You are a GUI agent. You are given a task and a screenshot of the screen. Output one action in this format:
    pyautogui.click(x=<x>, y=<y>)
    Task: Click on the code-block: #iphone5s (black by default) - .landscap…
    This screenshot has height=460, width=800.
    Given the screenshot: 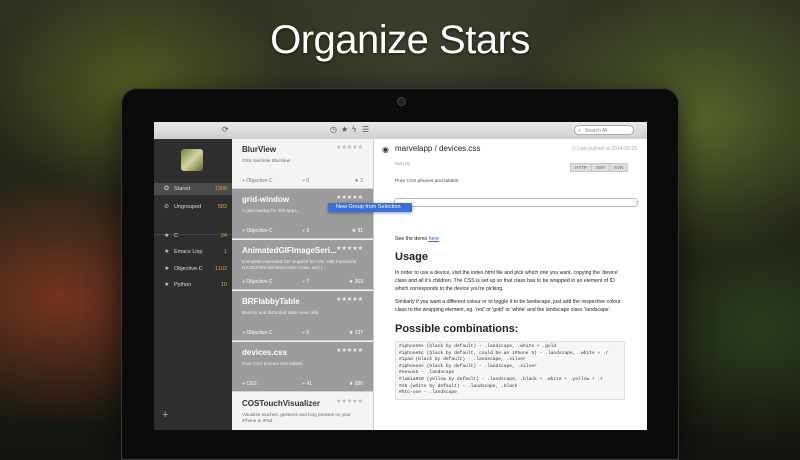 What is the action you would take?
    pyautogui.click(x=510, y=370)
    